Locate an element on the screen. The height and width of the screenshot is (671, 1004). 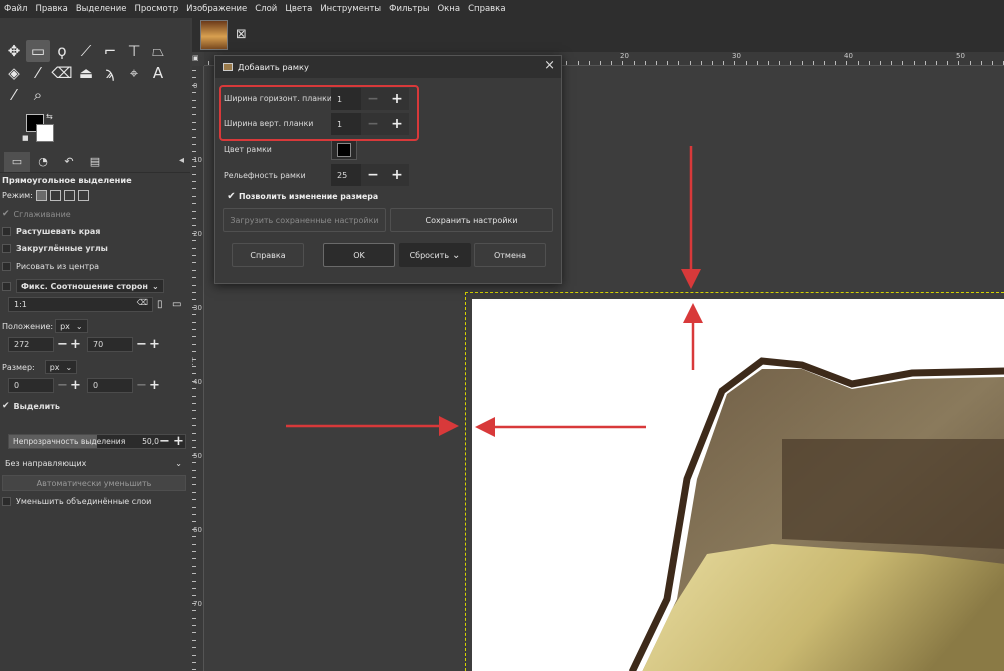
warp-tool-icon: ⏢ is located at coordinates (158, 51).